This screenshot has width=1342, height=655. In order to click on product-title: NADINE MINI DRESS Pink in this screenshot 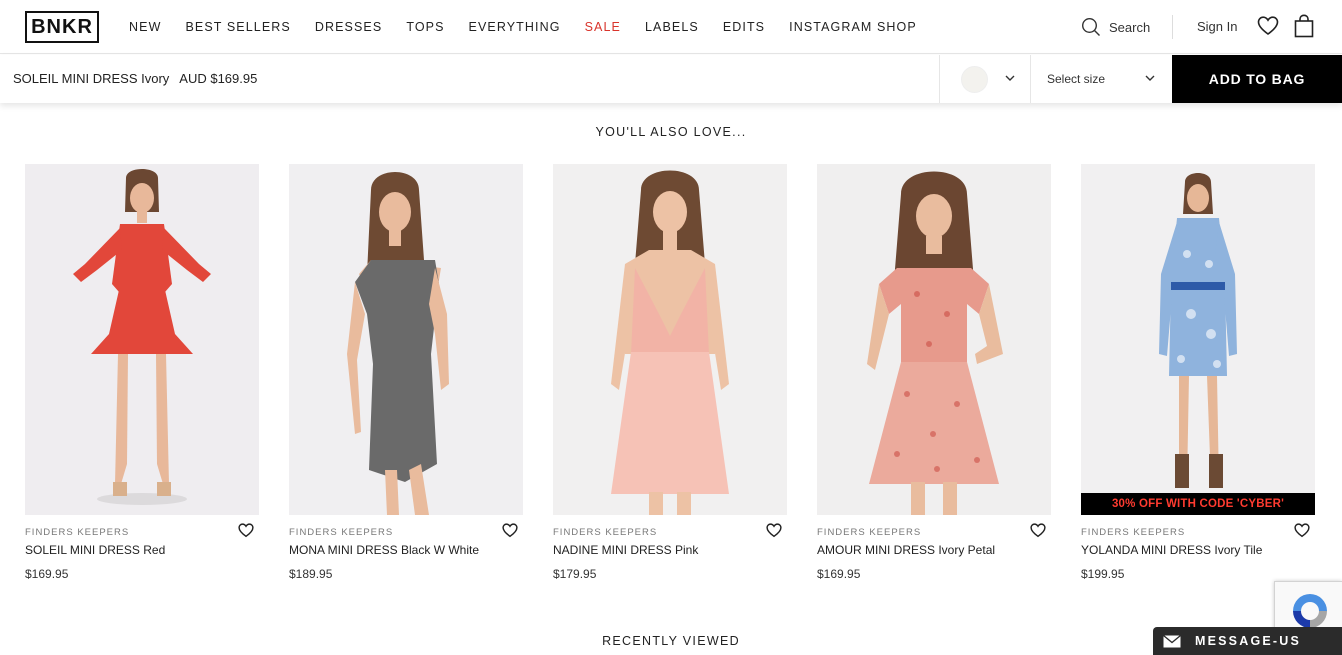, I will do `click(670, 550)`.